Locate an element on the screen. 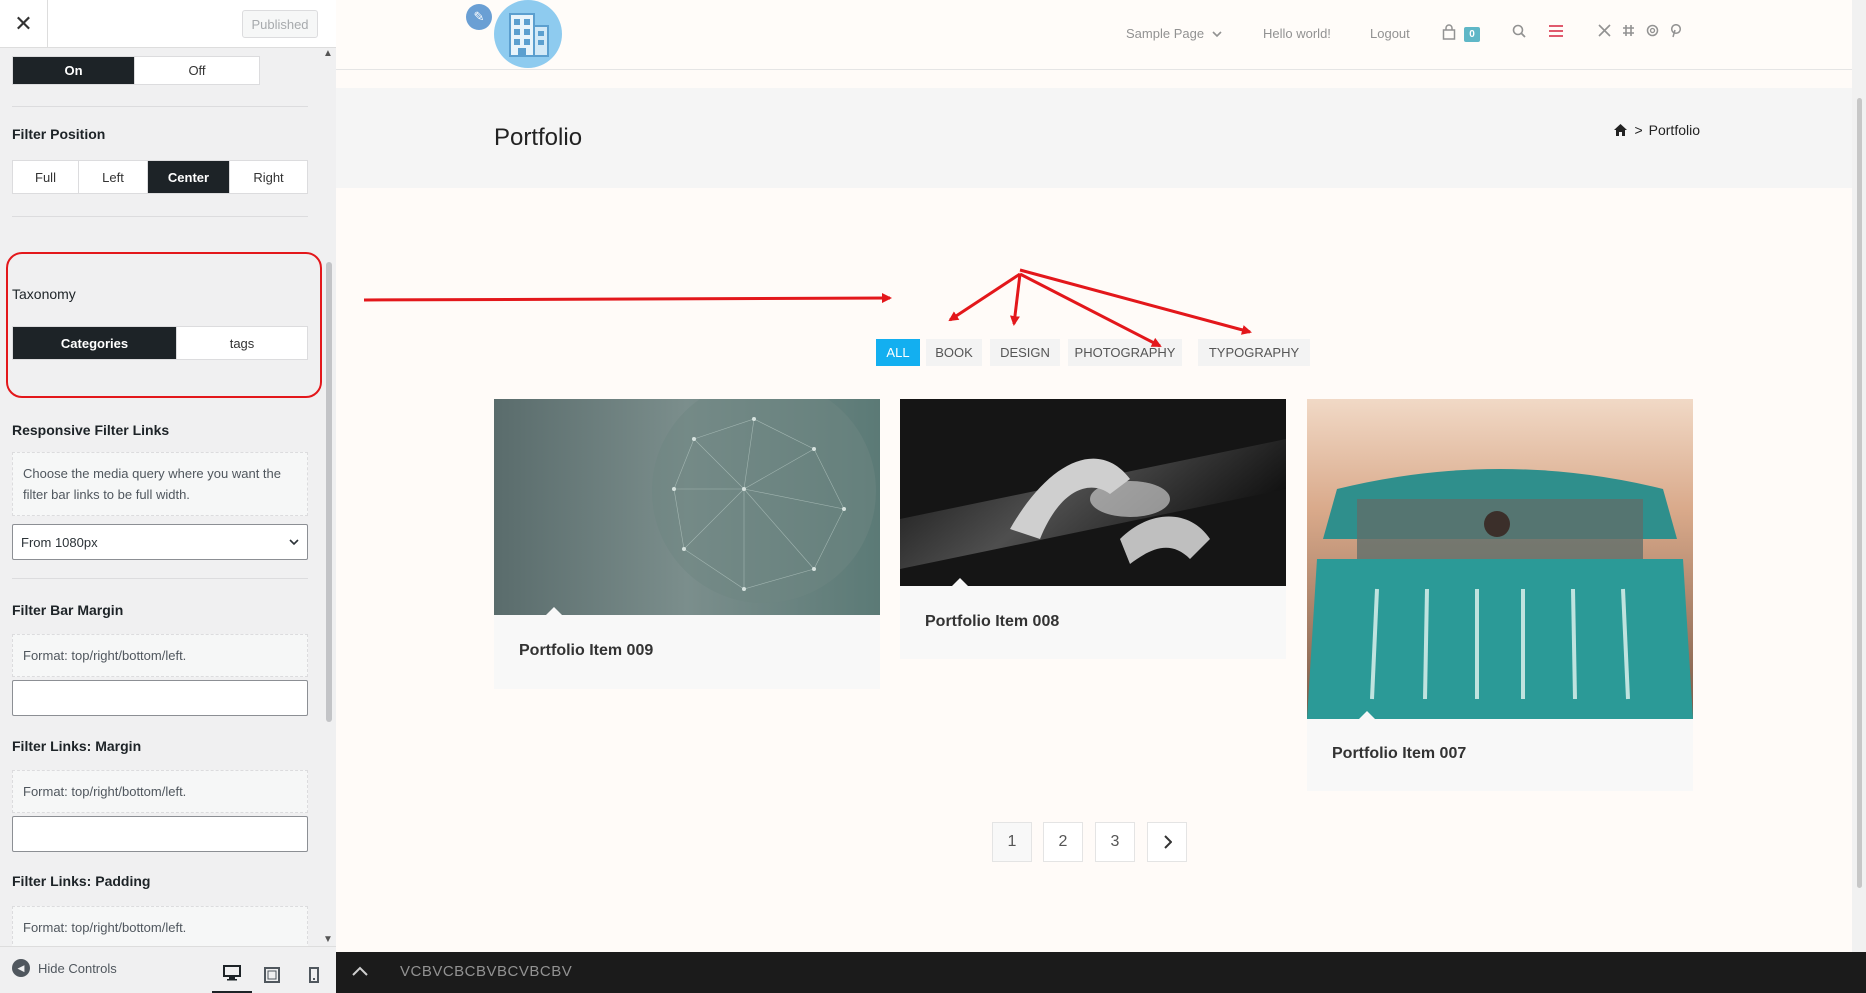 The height and width of the screenshot is (993, 1866). breadcrumb: > Portfolio is located at coordinates (1656, 130).